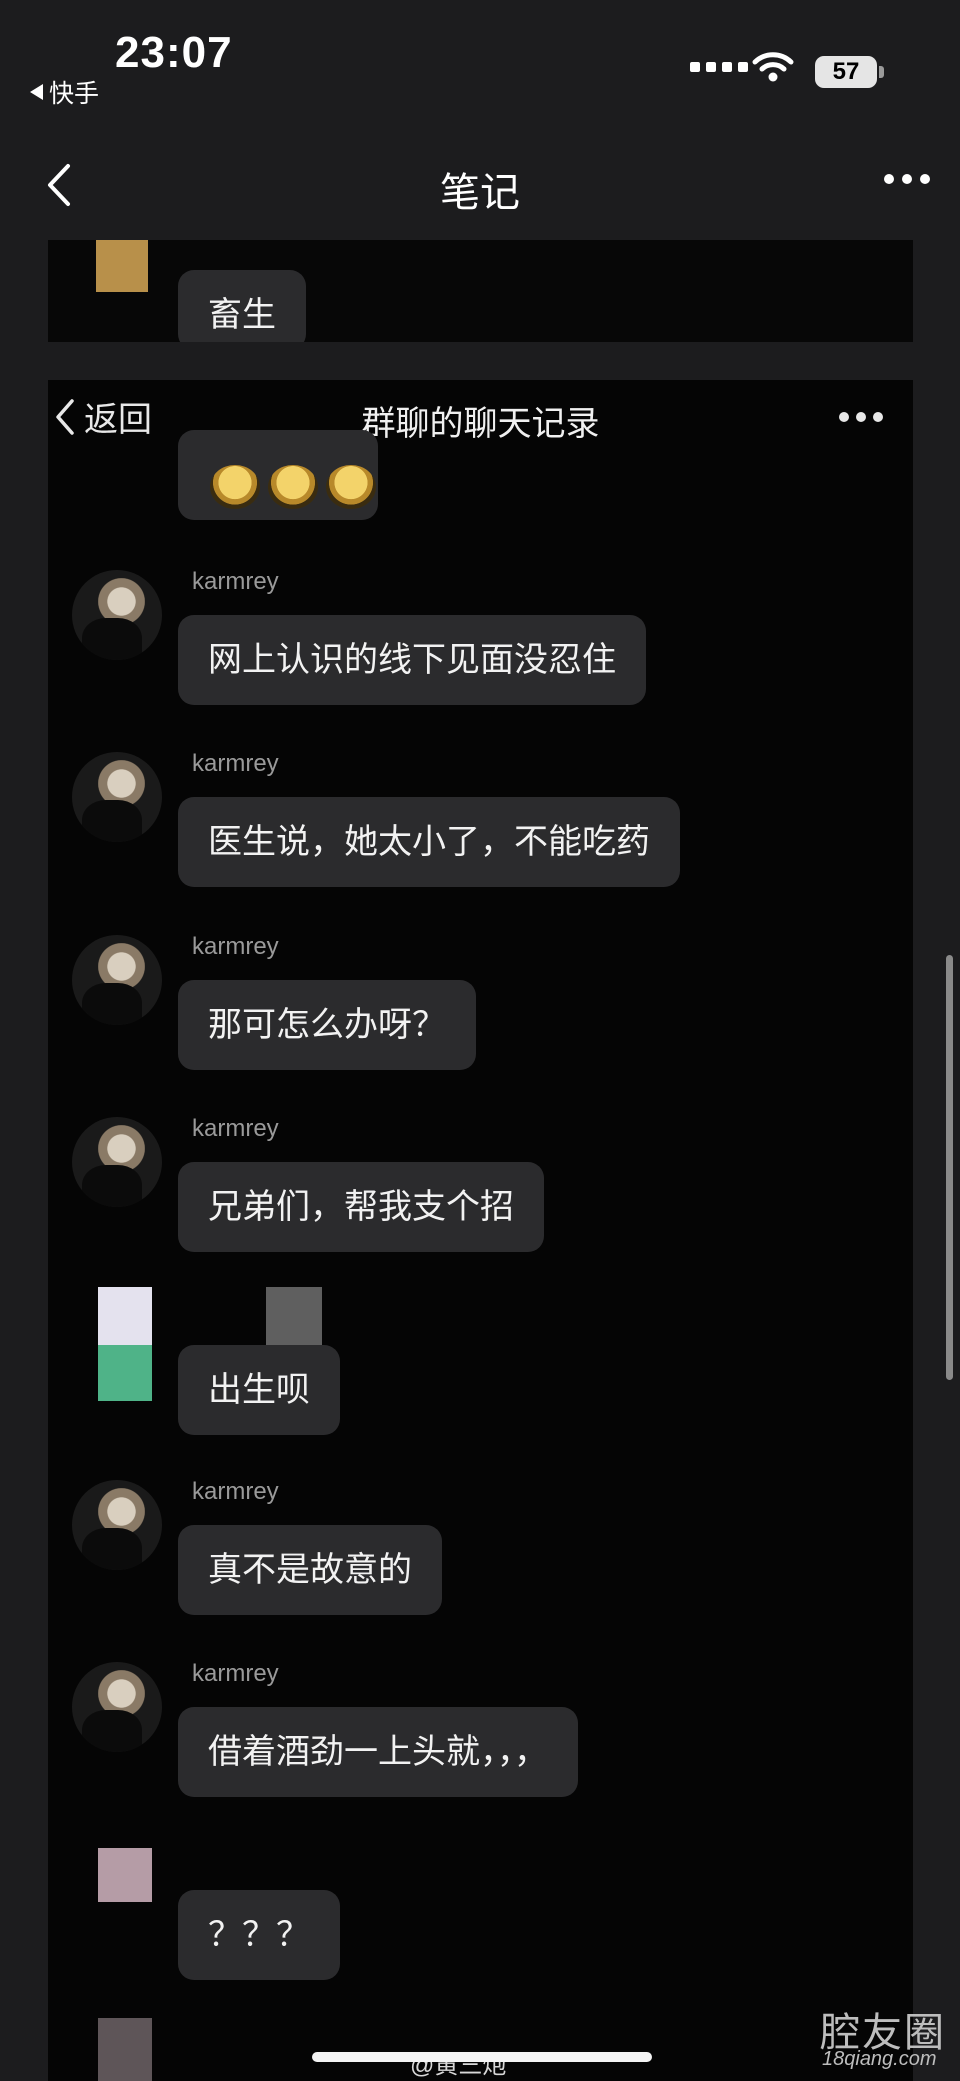 The height and width of the screenshot is (2081, 960). I want to click on weibo-watermark: @黄三炮, so click(458, 2065).